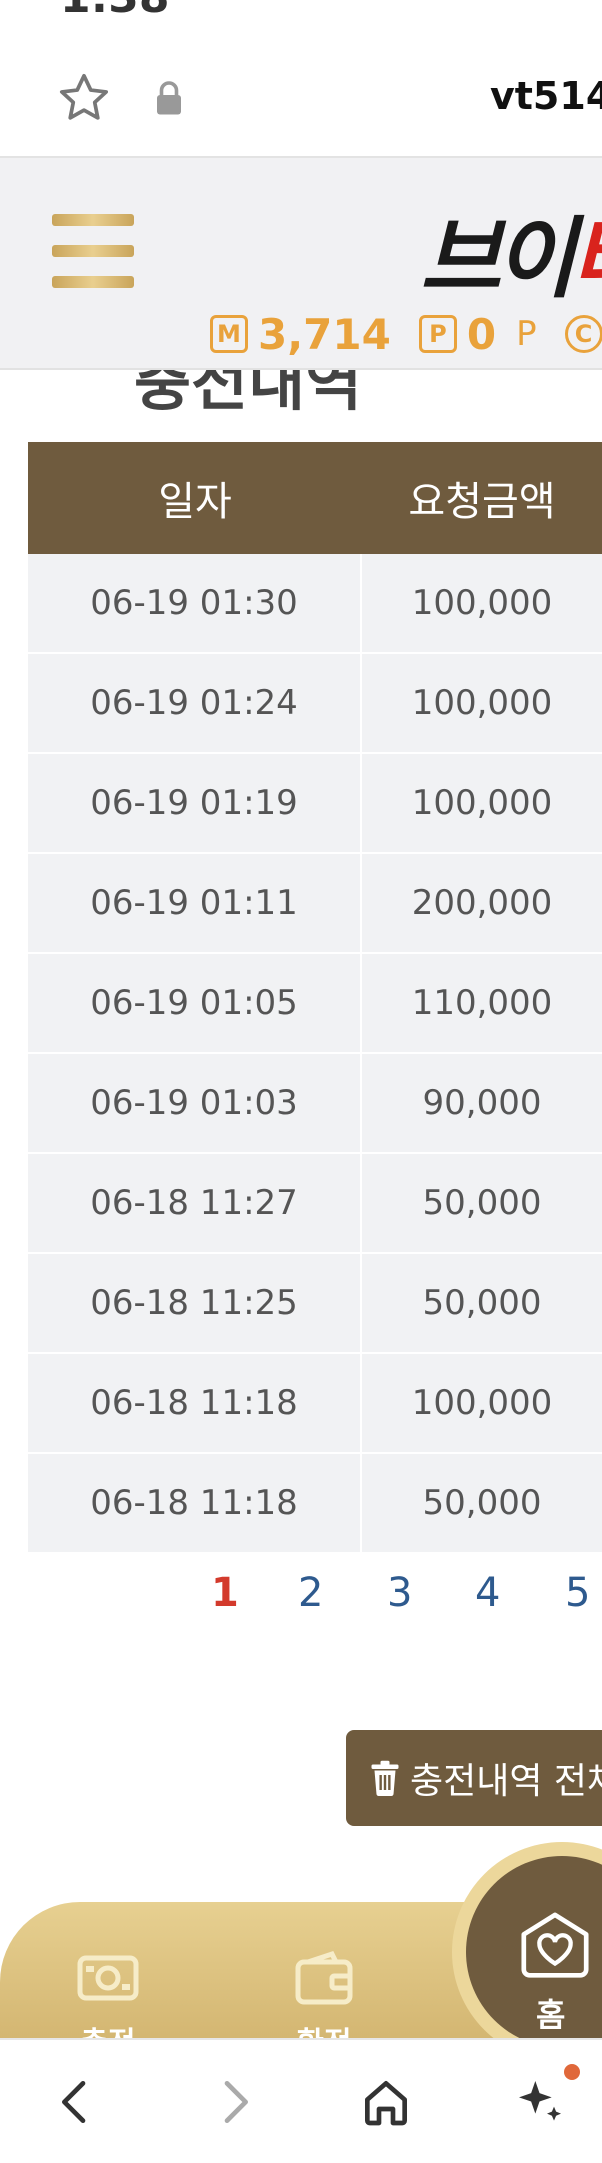  What do you see at coordinates (225, 1593) in the screenshot?
I see `page-link-1: 1` at bounding box center [225, 1593].